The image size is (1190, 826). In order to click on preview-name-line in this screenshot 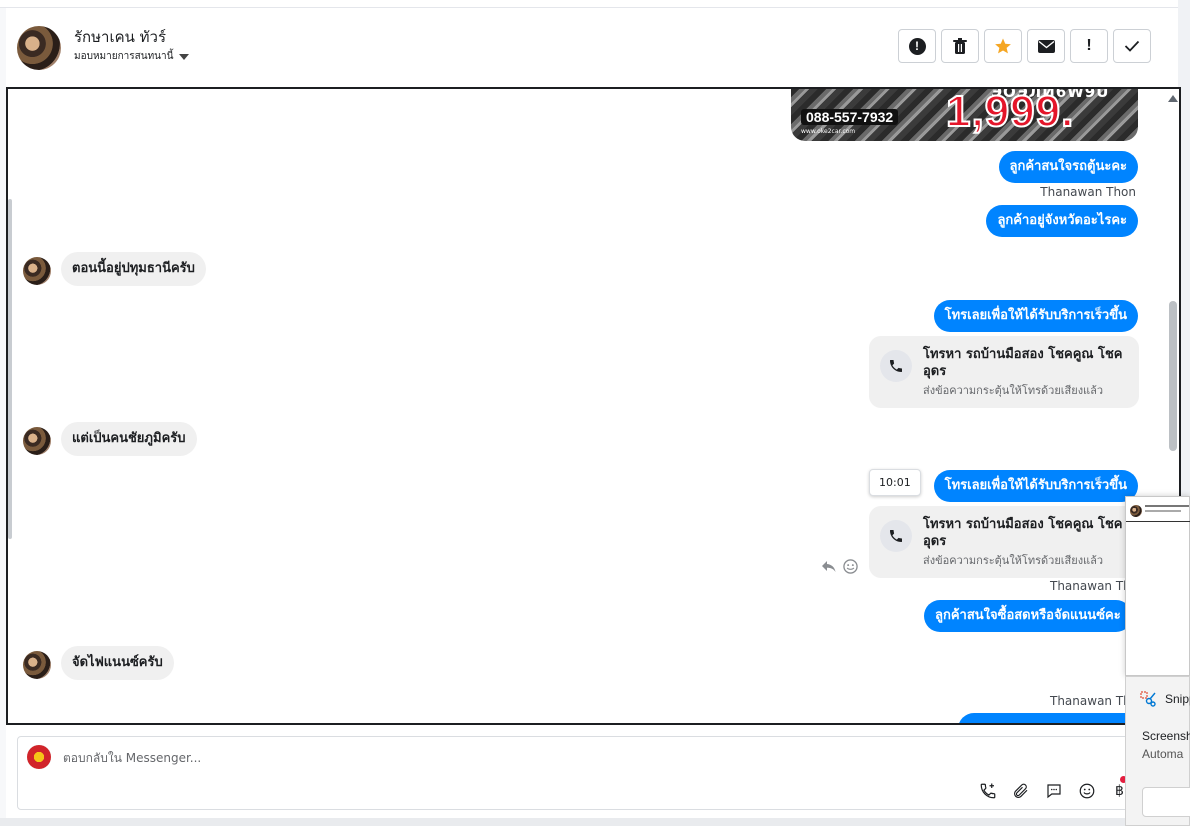, I will do `click(1167, 506)`.